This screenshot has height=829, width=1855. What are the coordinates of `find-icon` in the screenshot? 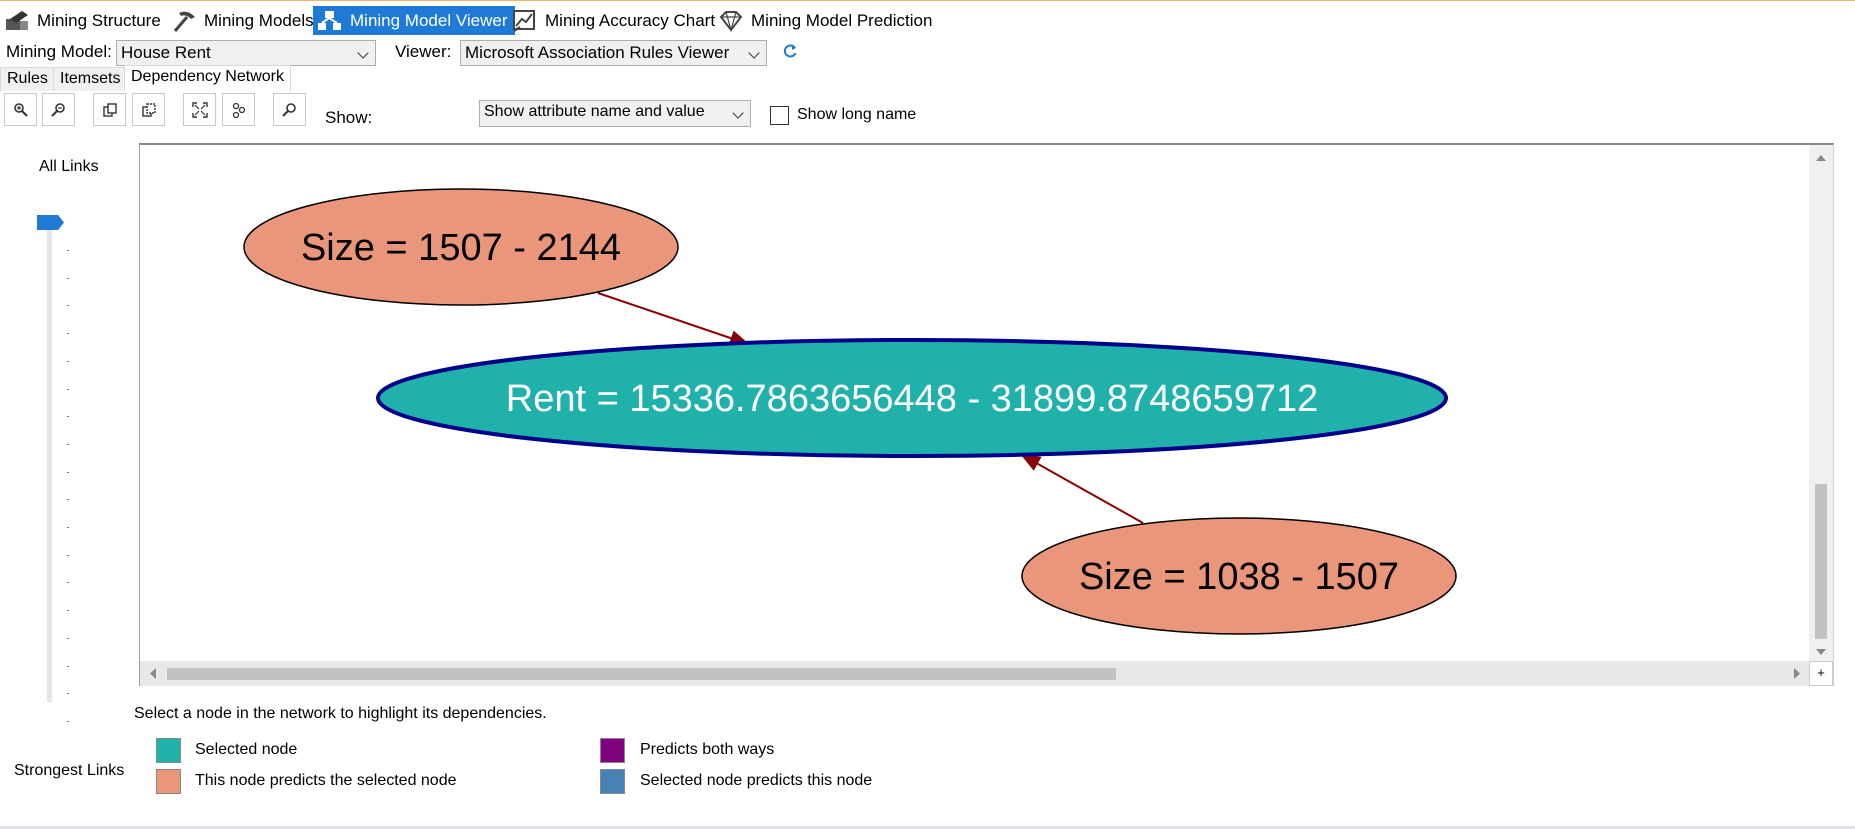 It's located at (288, 109).